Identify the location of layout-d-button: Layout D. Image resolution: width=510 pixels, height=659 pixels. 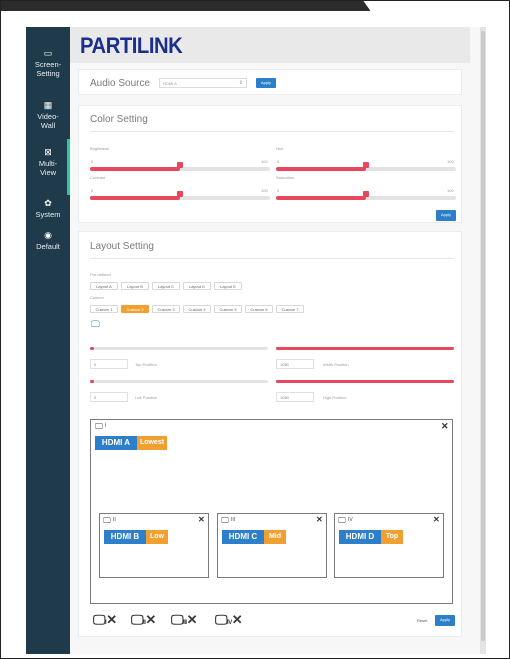
(197, 286).